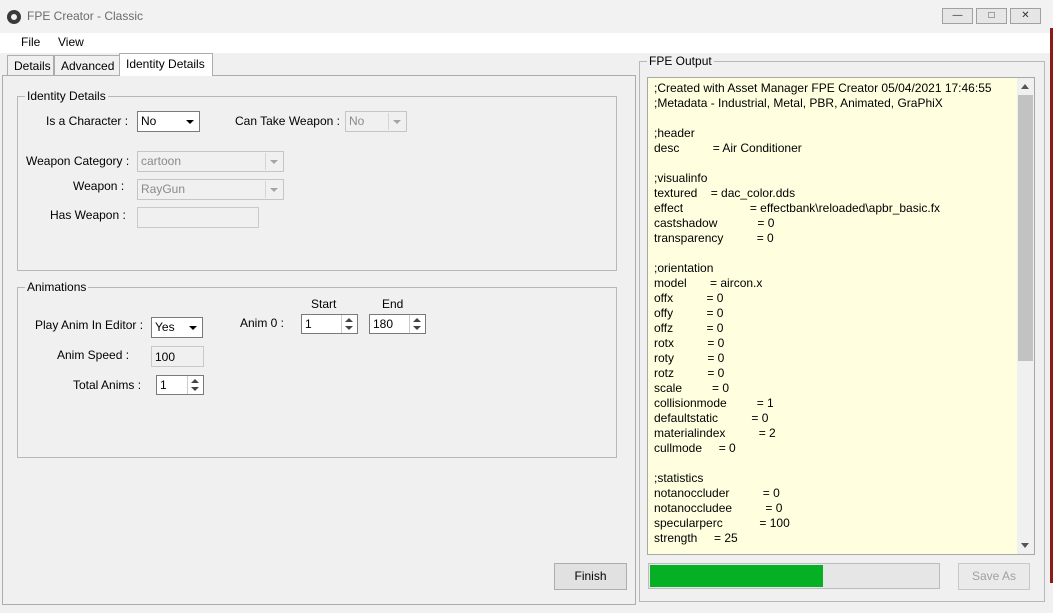 This screenshot has width=1053, height=613. Describe the element at coordinates (262, 323) in the screenshot. I see `anim-0-label: Anim 0 :` at that location.